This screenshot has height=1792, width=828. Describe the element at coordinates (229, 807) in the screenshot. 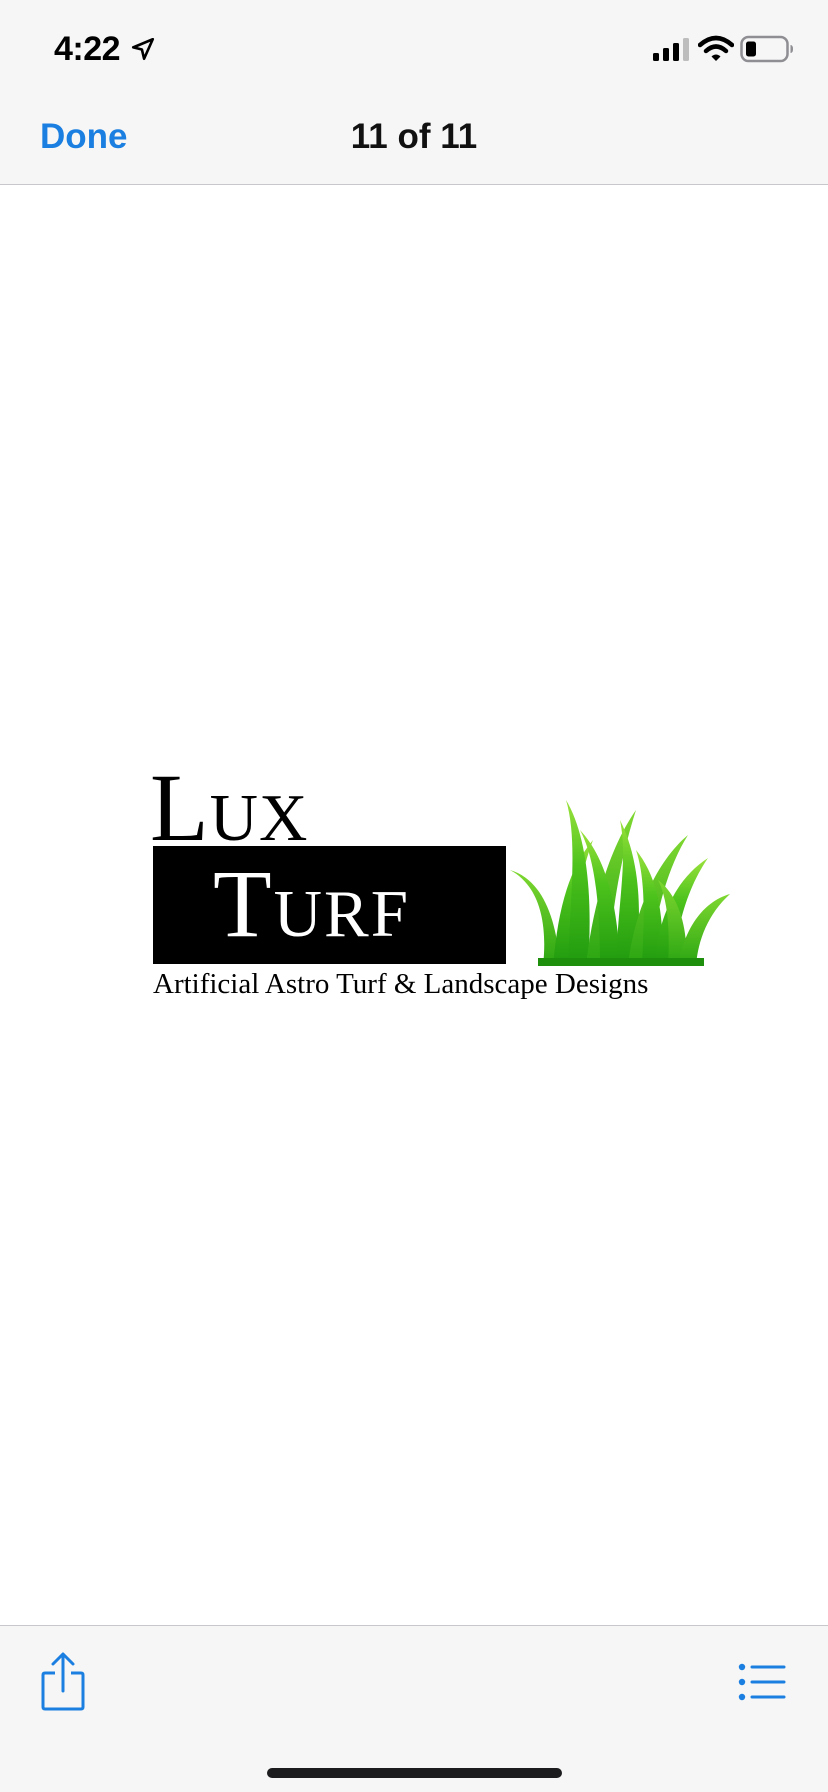

I see `logo-word-lux: Lux` at that location.